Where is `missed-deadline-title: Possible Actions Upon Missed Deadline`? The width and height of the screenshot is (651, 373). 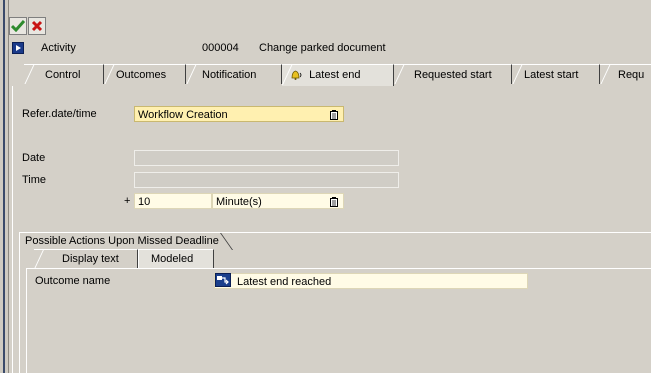 missed-deadline-title: Possible Actions Upon Missed Deadline is located at coordinates (126, 240).